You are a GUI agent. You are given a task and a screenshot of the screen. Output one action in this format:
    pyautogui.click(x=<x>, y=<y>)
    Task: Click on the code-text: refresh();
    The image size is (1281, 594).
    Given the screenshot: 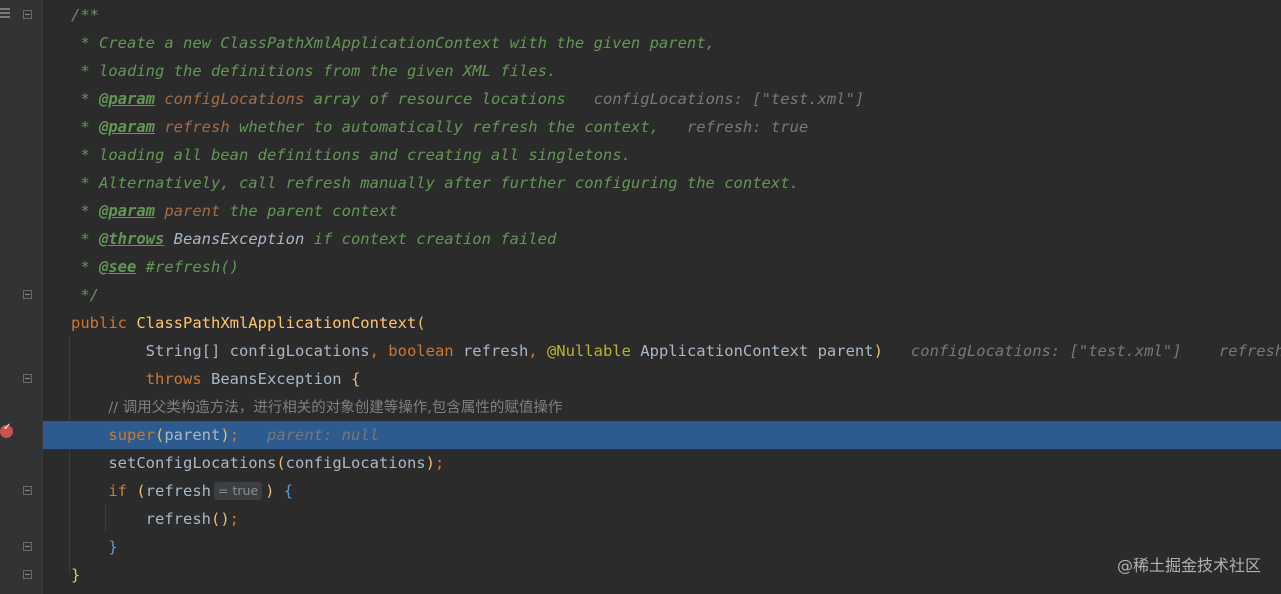 What is the action you would take?
    pyautogui.click(x=155, y=519)
    